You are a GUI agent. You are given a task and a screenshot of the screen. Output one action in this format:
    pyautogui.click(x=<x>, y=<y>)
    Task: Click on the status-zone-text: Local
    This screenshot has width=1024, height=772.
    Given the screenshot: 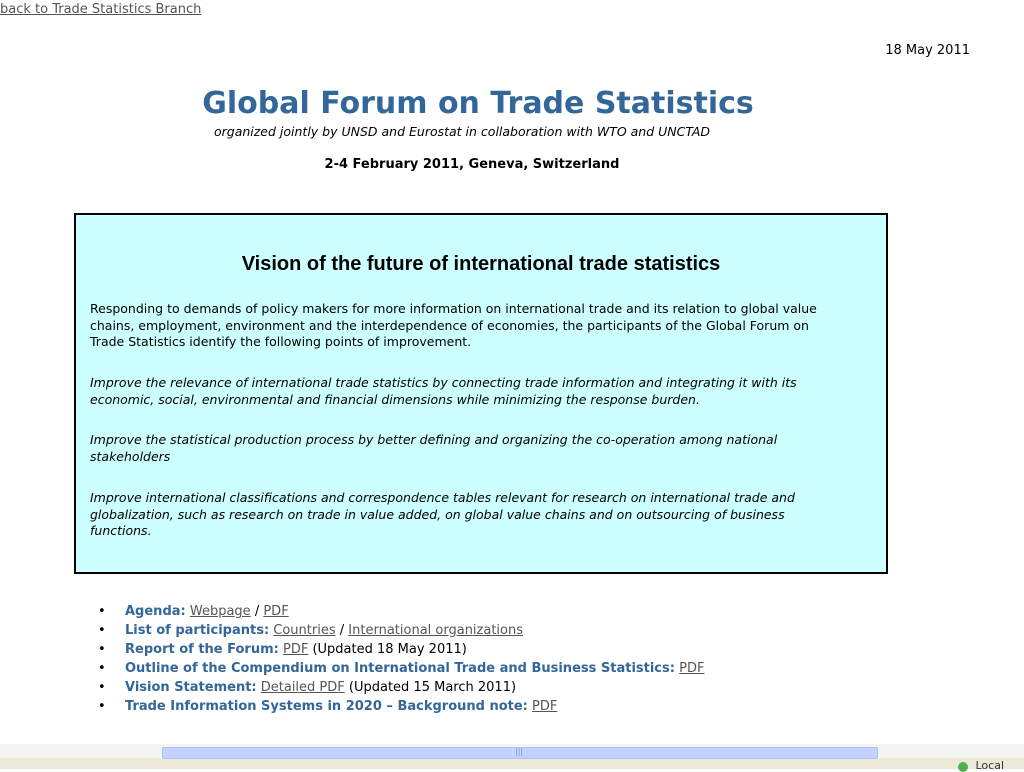 What is the action you would take?
    pyautogui.click(x=989, y=765)
    